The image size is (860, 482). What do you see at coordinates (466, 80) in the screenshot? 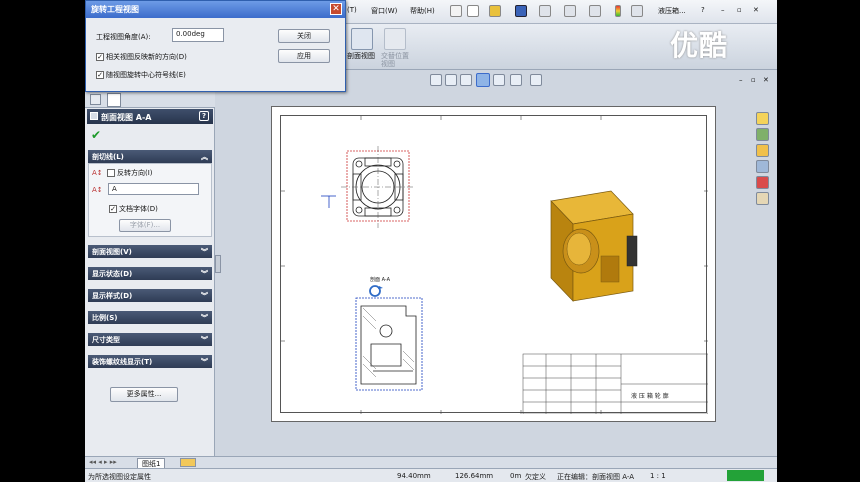
I see `previous-view-icon` at bounding box center [466, 80].